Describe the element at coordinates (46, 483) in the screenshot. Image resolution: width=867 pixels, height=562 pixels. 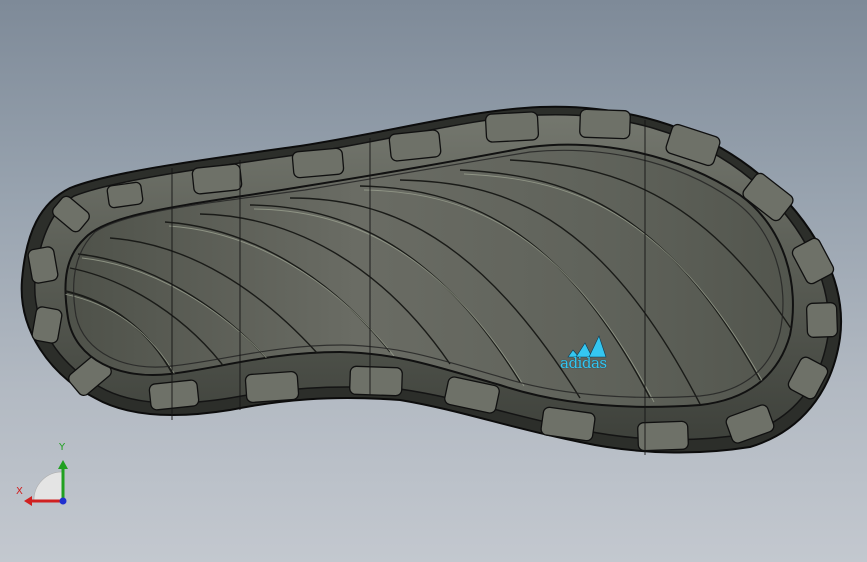
I see `axis-triad` at that location.